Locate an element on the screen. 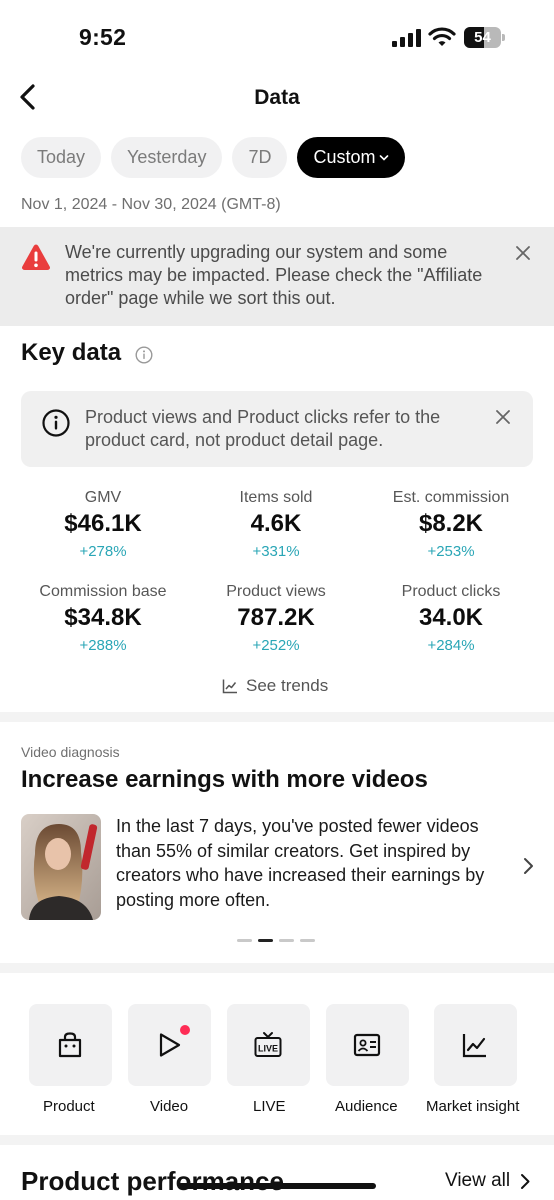 The width and height of the screenshot is (554, 1200). view-all-link: View all is located at coordinates (488, 1181).